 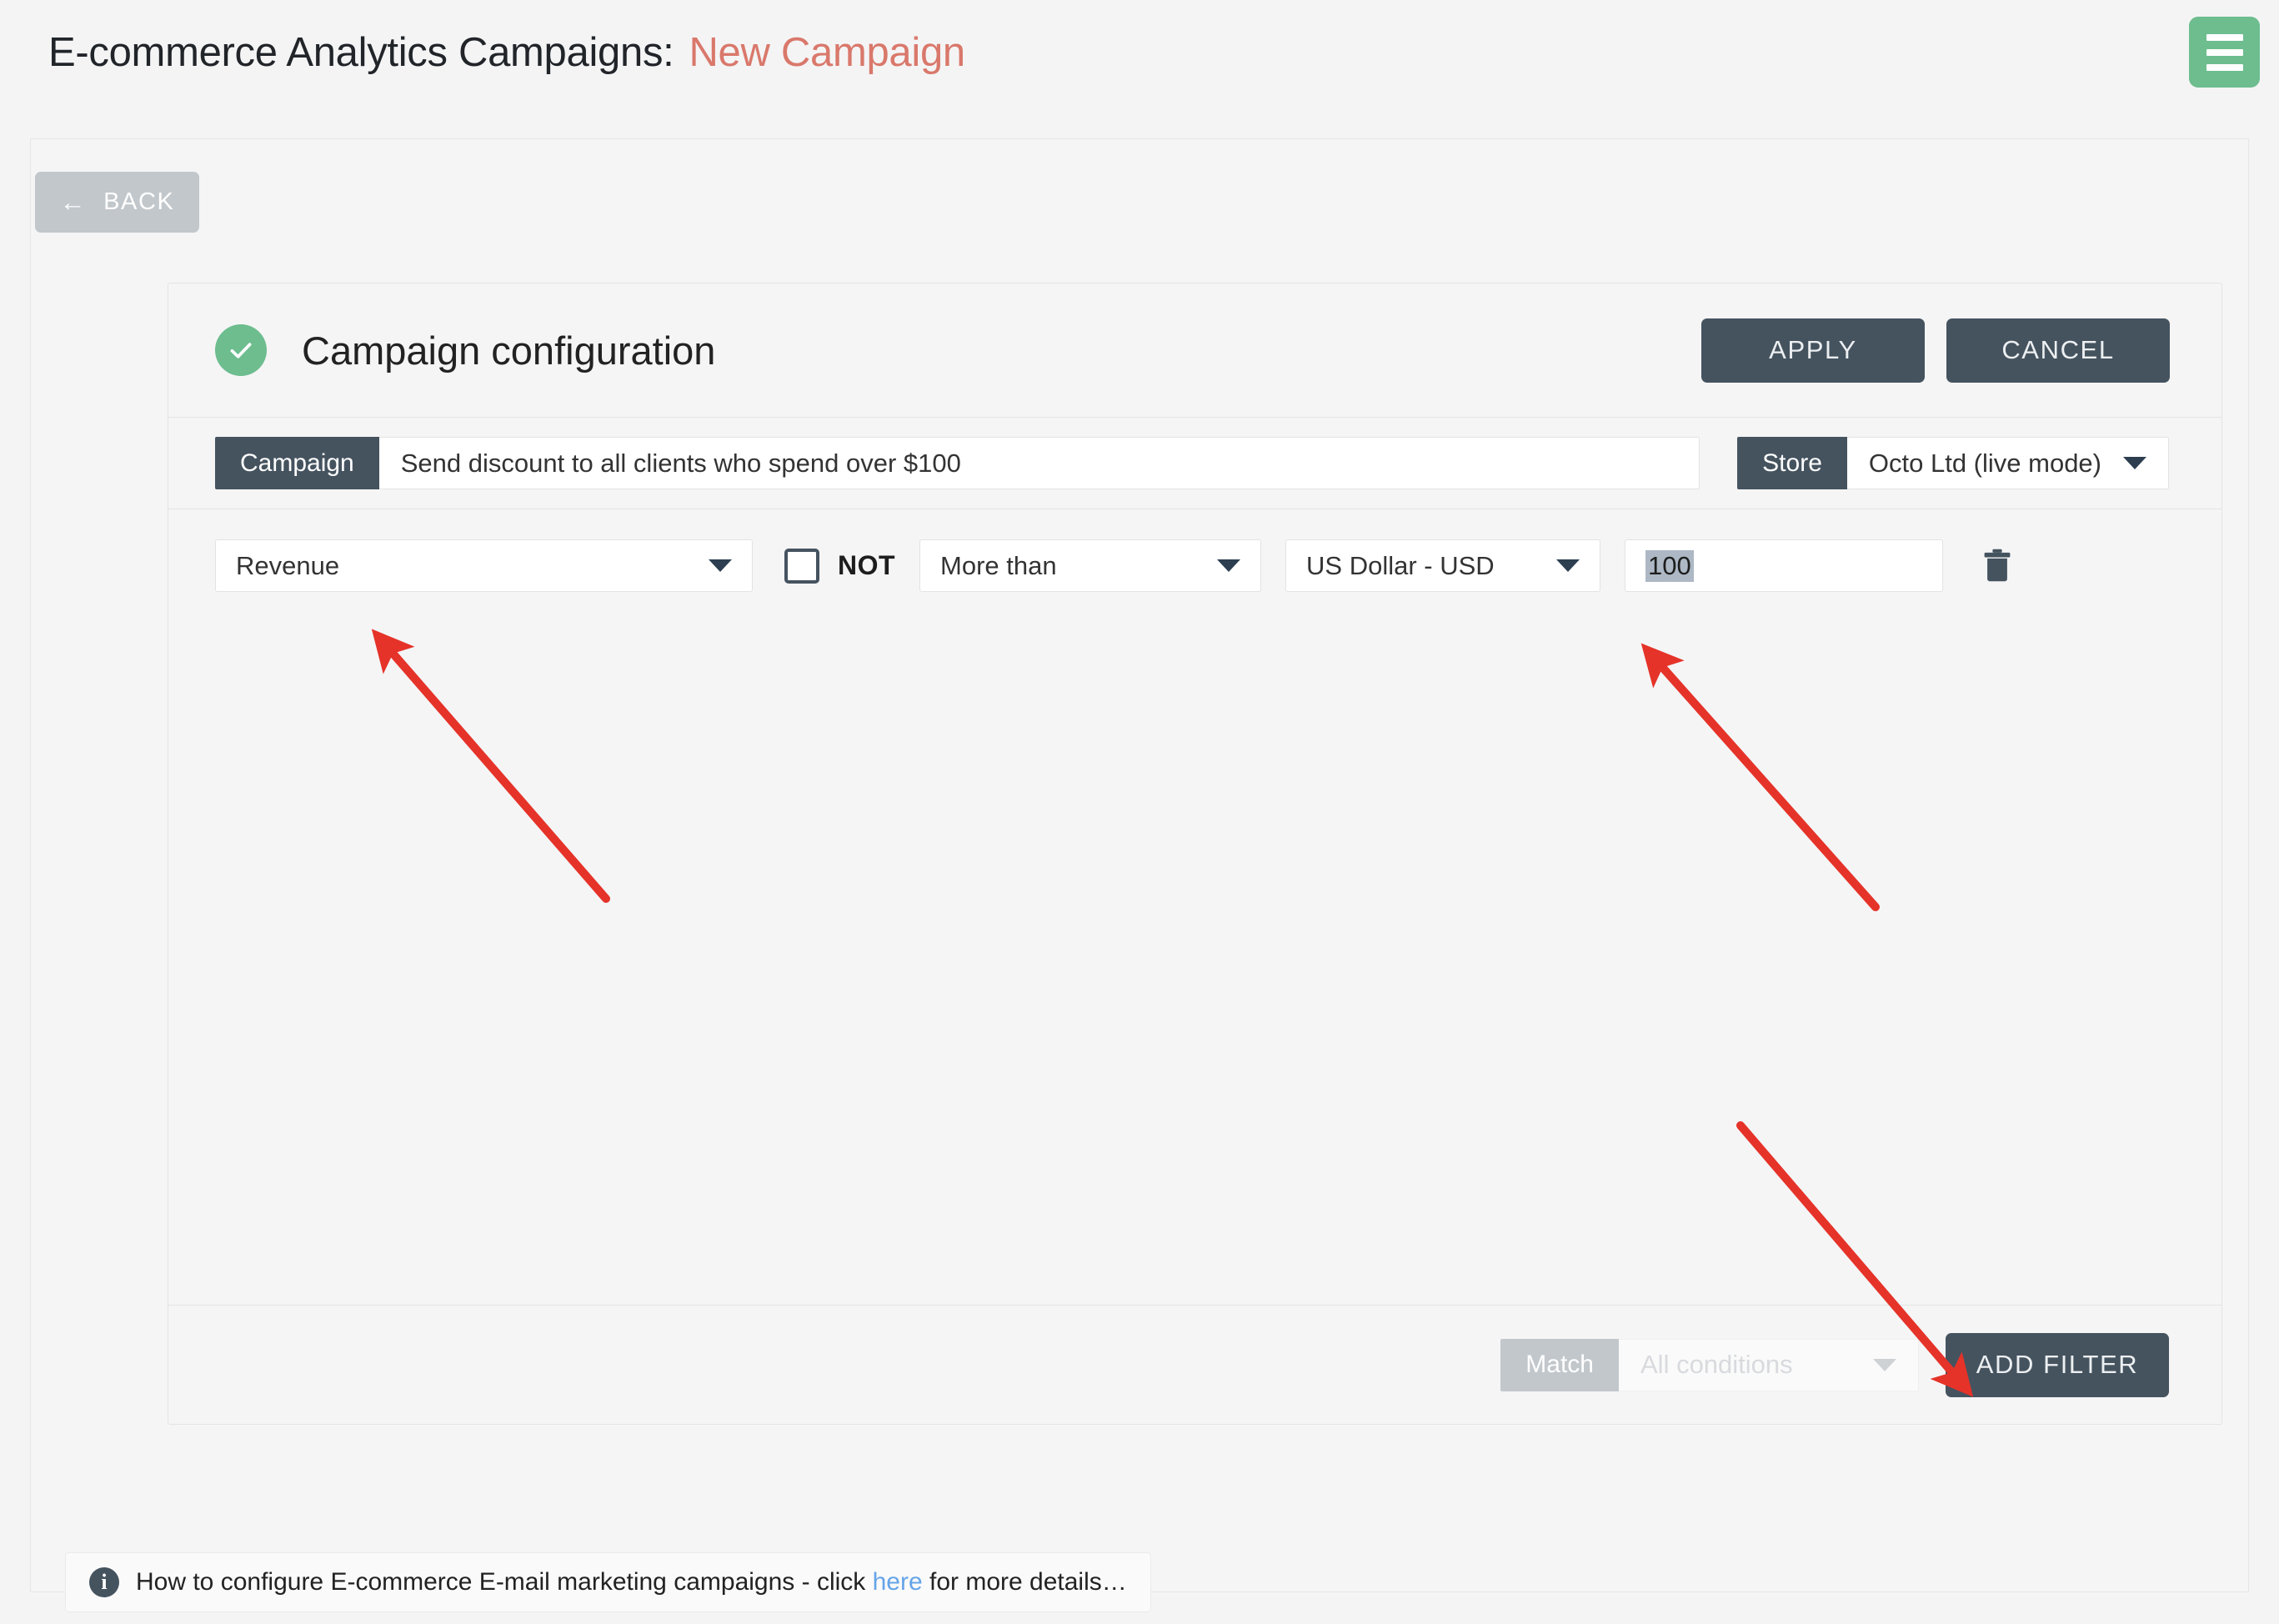 I want to click on add-filter-button: ADD FILTER, so click(x=2057, y=1364).